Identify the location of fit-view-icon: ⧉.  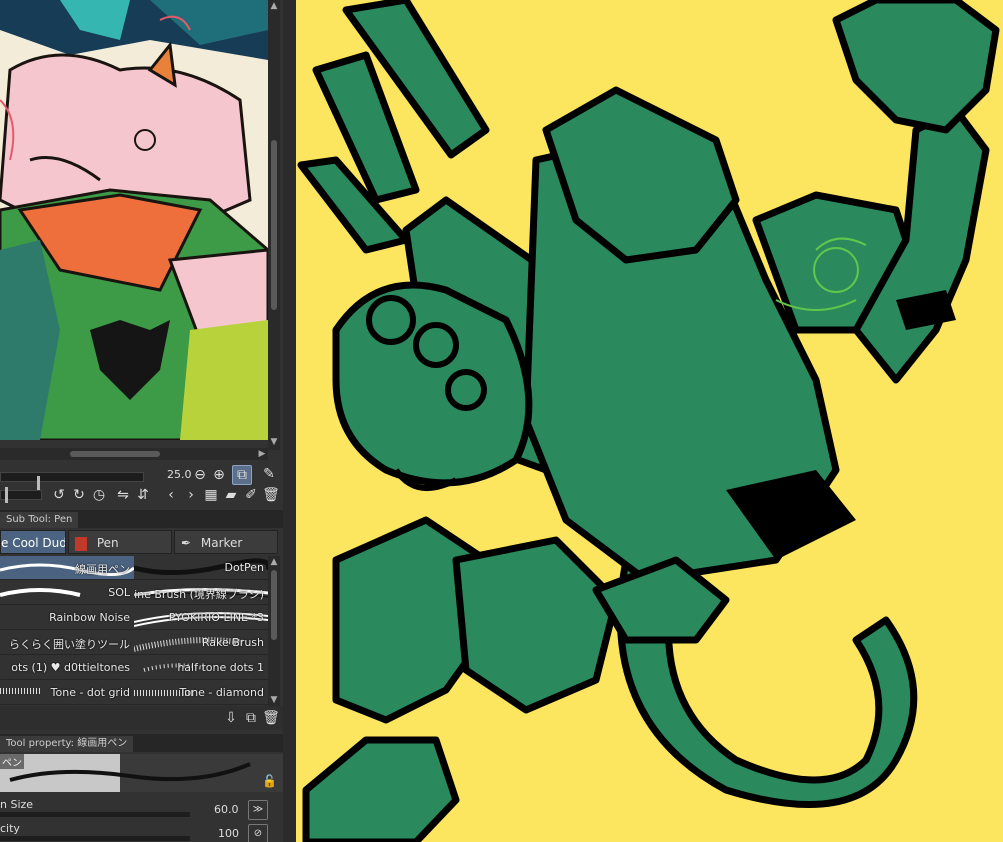
(242, 475).